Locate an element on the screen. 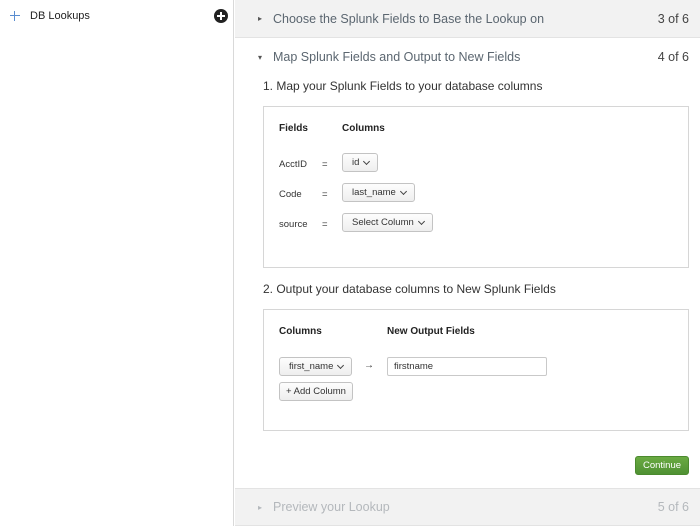  output-field-name-input: firstname is located at coordinates (467, 366).